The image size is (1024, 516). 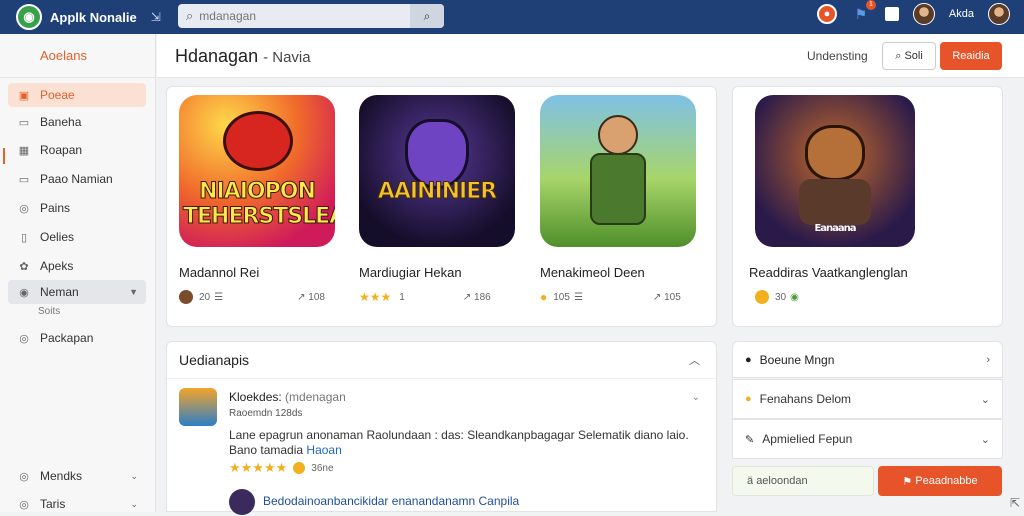 What do you see at coordinates (57, 95) in the screenshot?
I see `sidebar-item-label: Poeae` at bounding box center [57, 95].